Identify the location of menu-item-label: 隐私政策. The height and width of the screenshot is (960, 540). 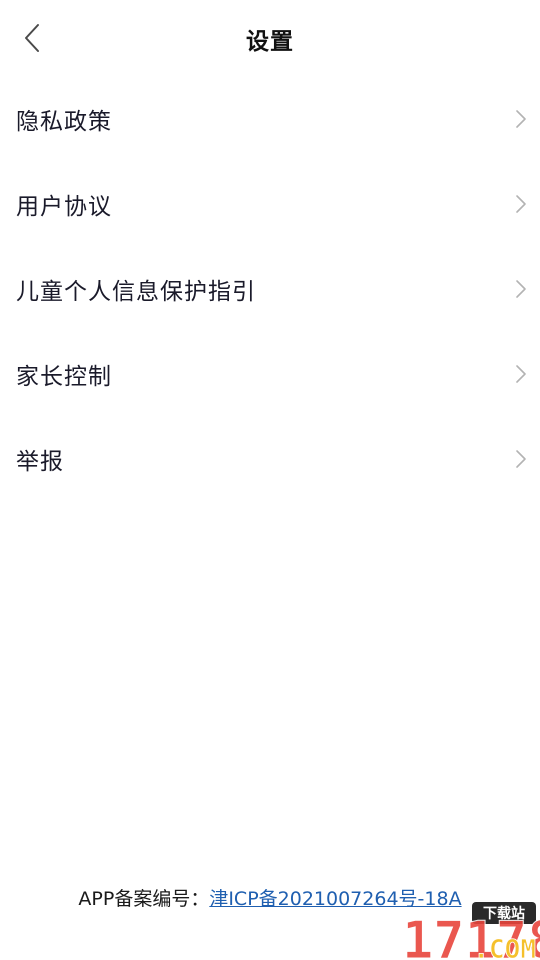
(64, 121).